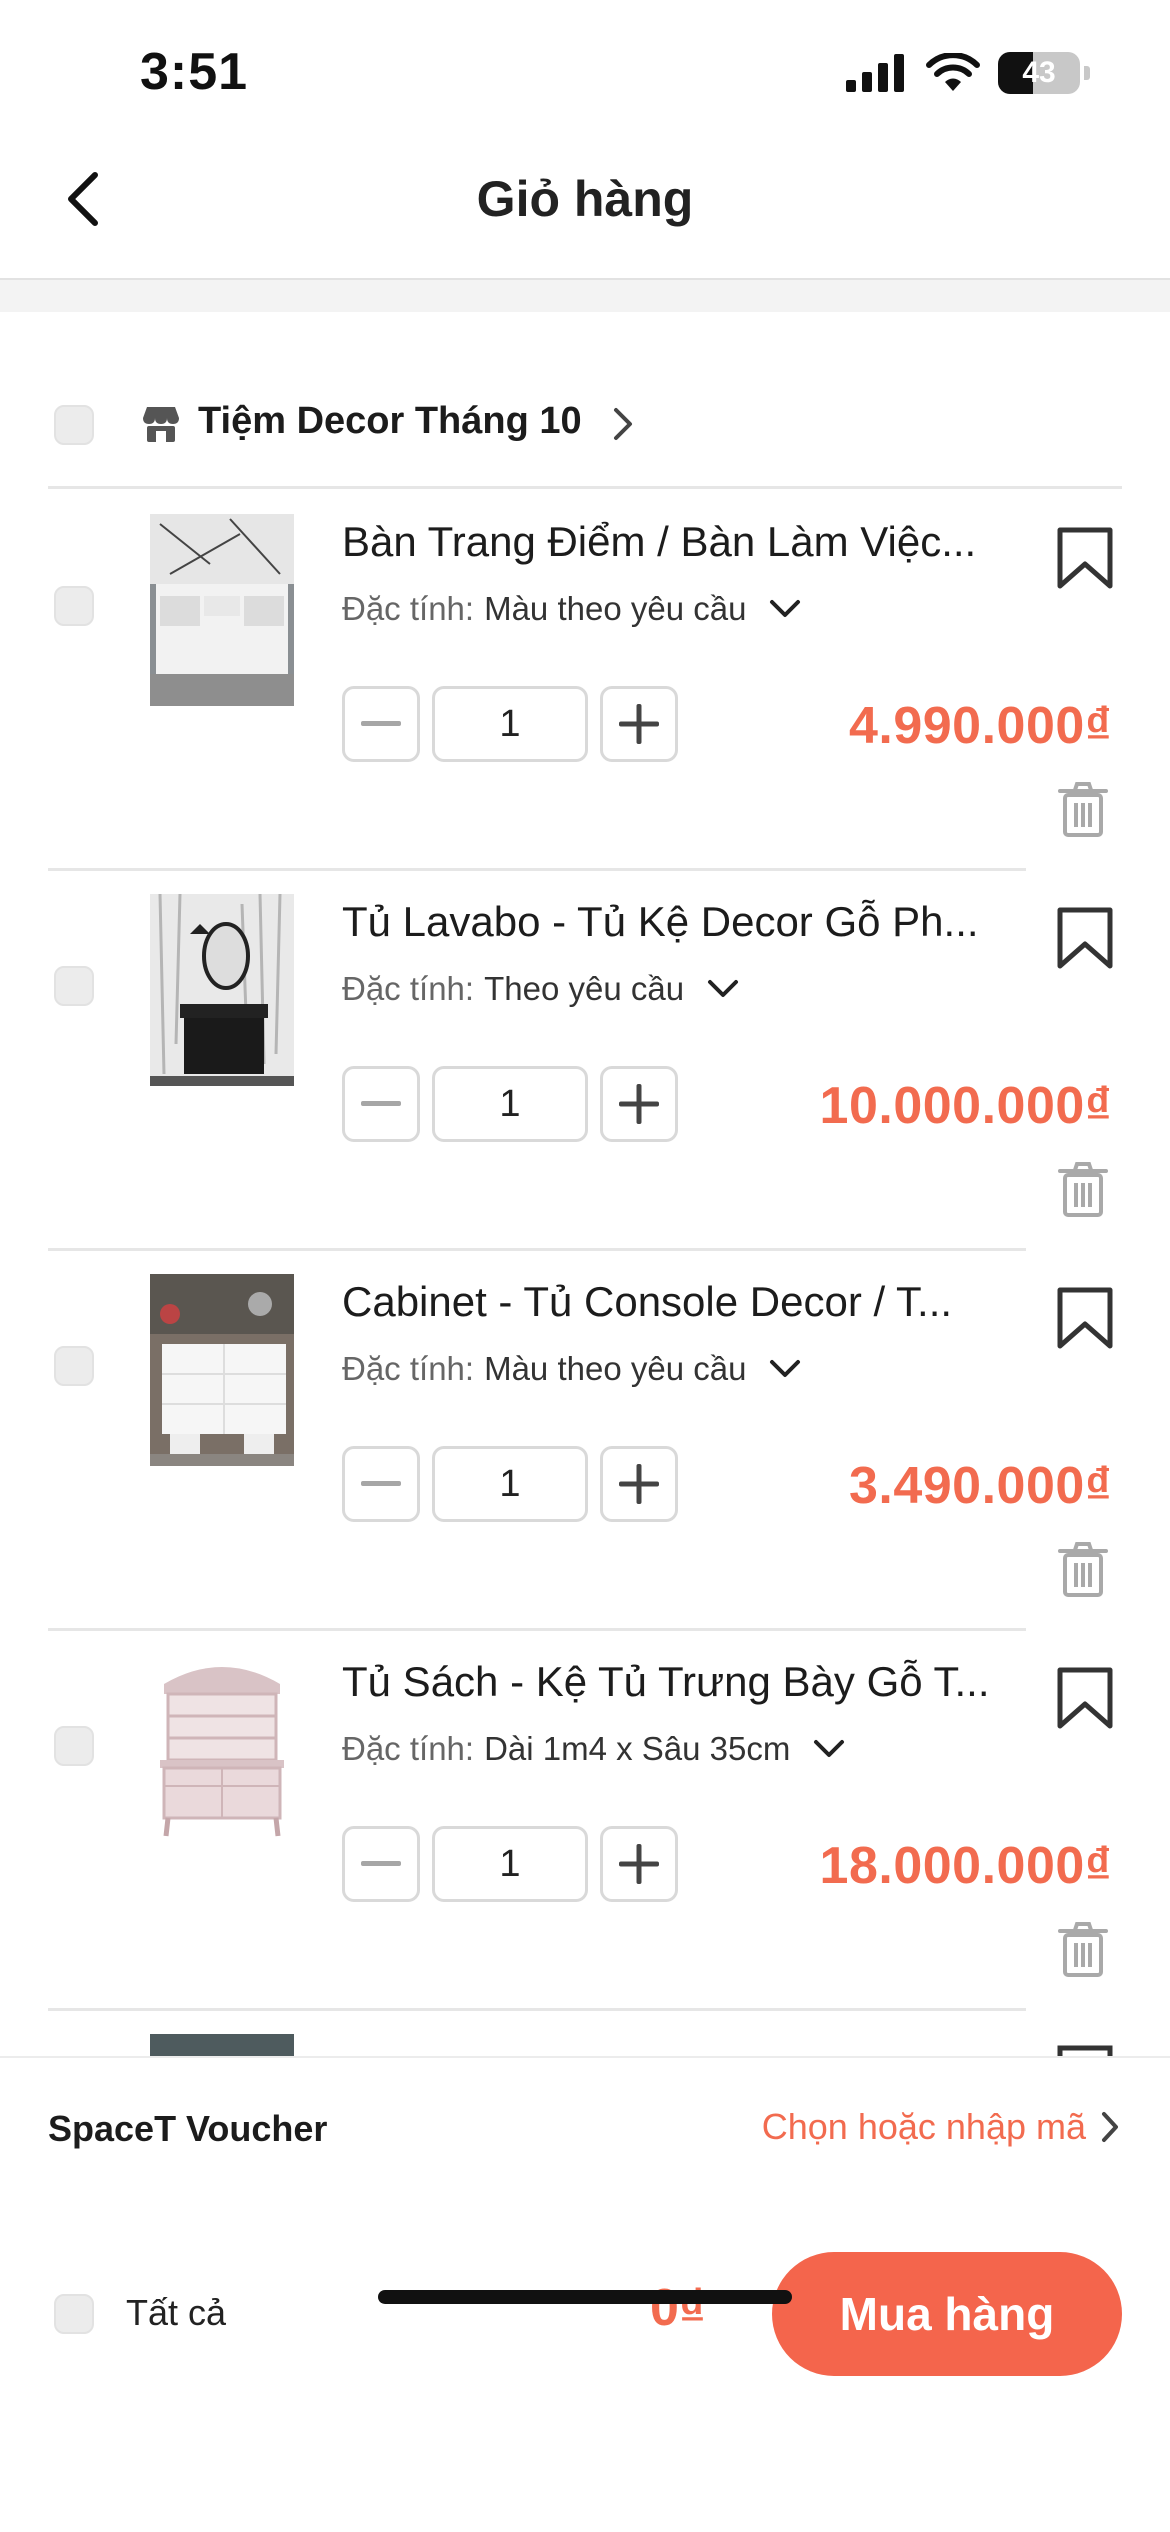  What do you see at coordinates (585, 487) in the screenshot?
I see `divider` at bounding box center [585, 487].